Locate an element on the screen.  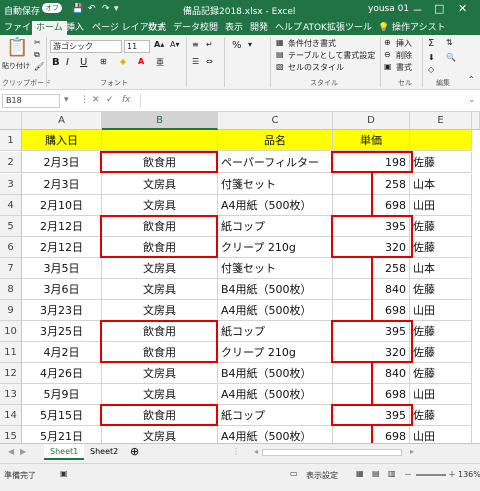
zoom-level: 136% is located at coordinates (469, 474).